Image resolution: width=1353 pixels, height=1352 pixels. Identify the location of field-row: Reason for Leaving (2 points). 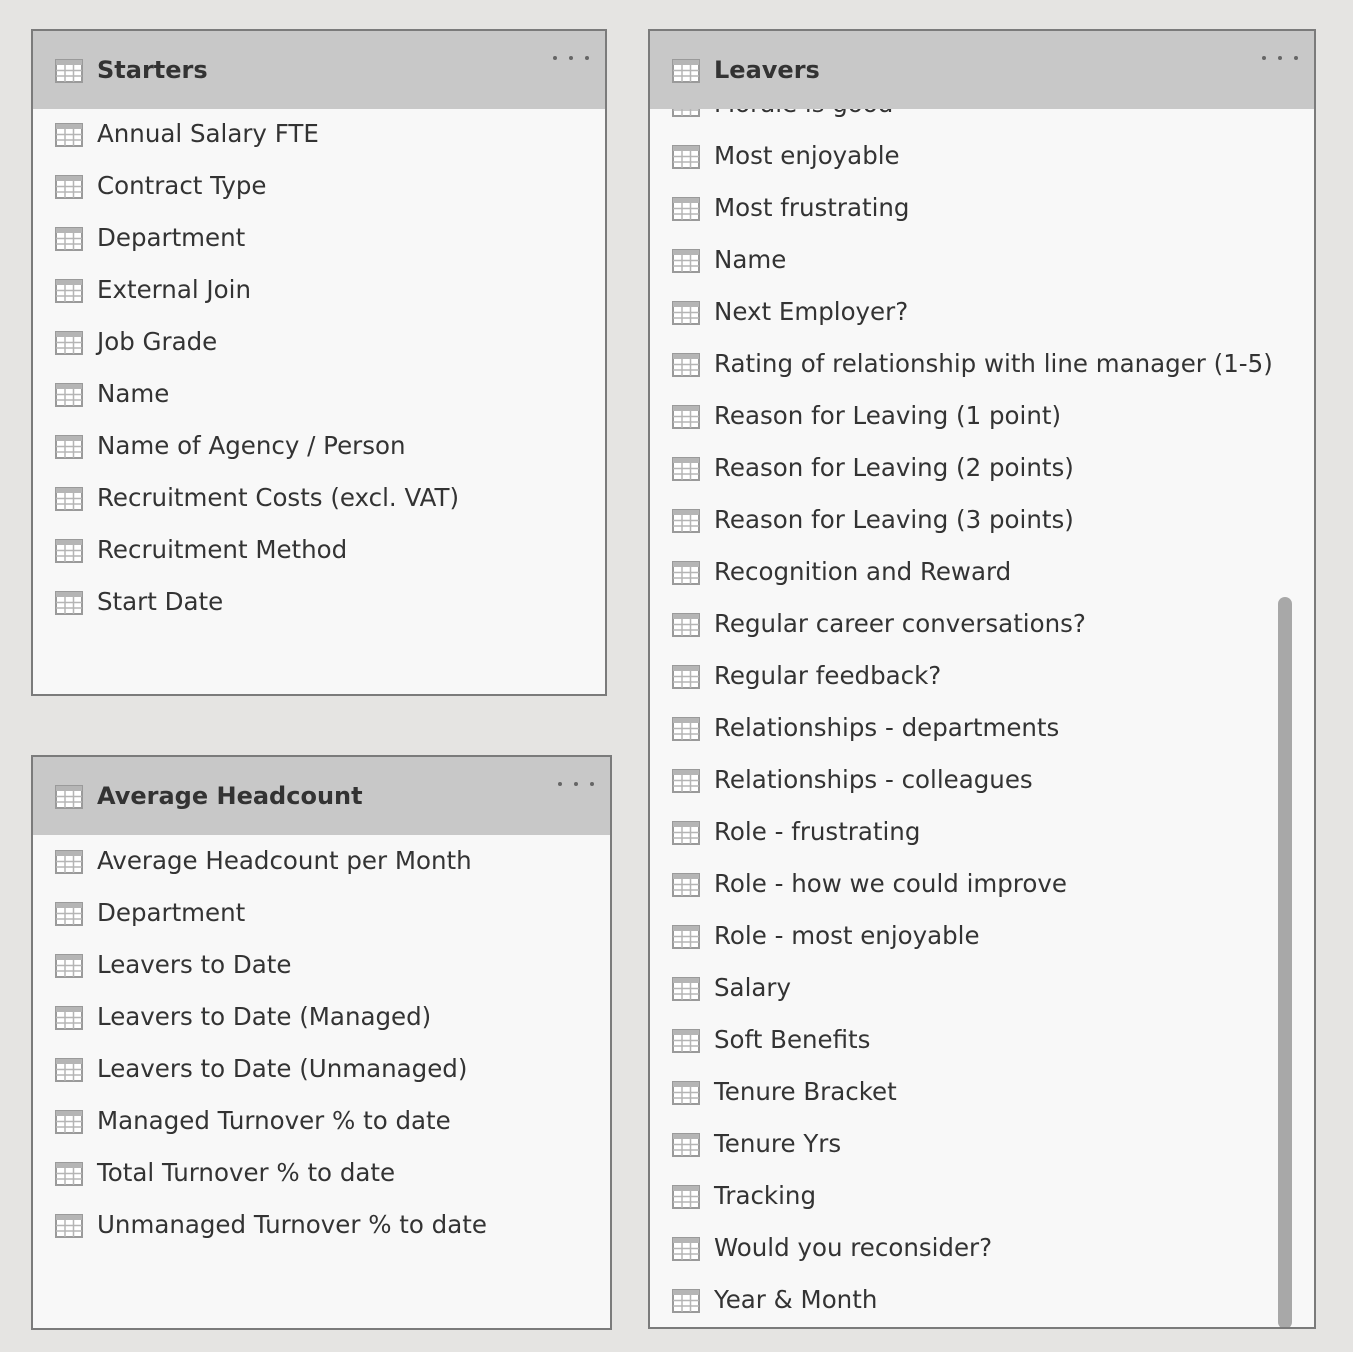
(982, 469).